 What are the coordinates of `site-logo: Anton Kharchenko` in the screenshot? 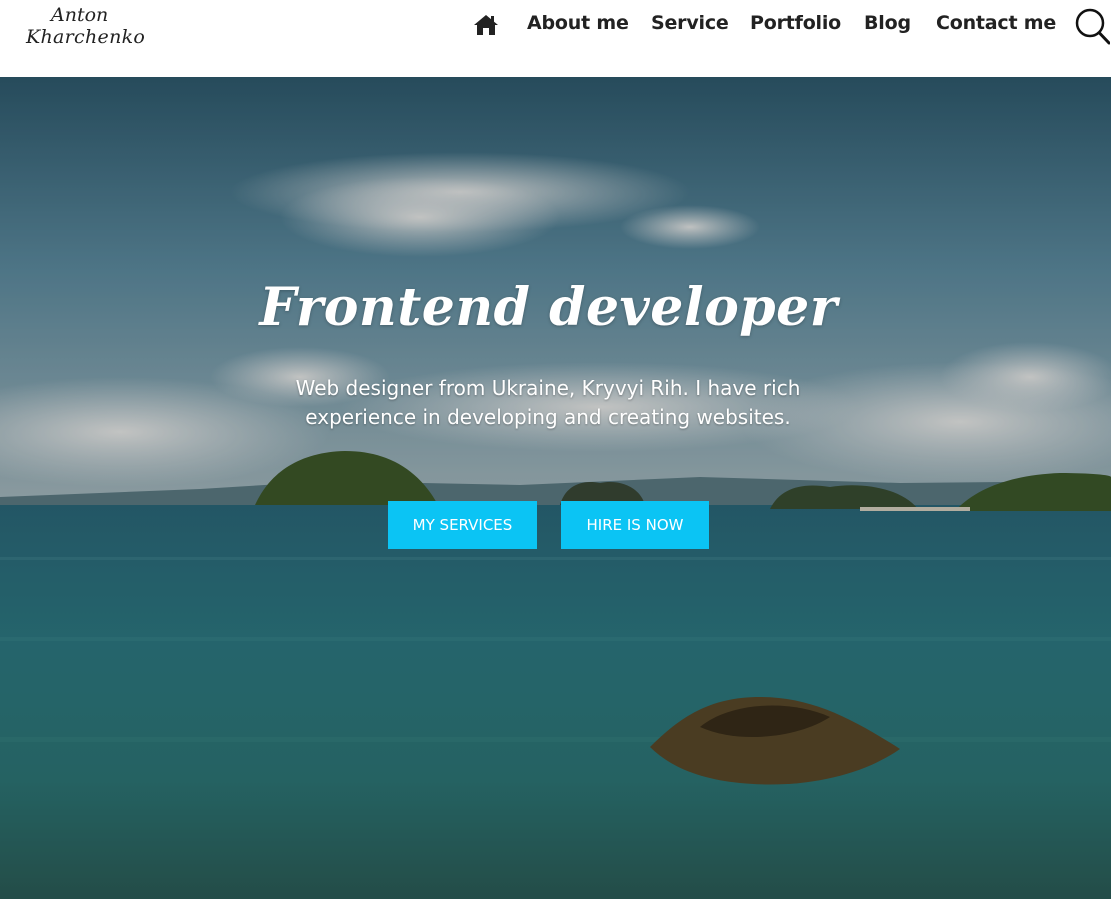 It's located at (85, 28).